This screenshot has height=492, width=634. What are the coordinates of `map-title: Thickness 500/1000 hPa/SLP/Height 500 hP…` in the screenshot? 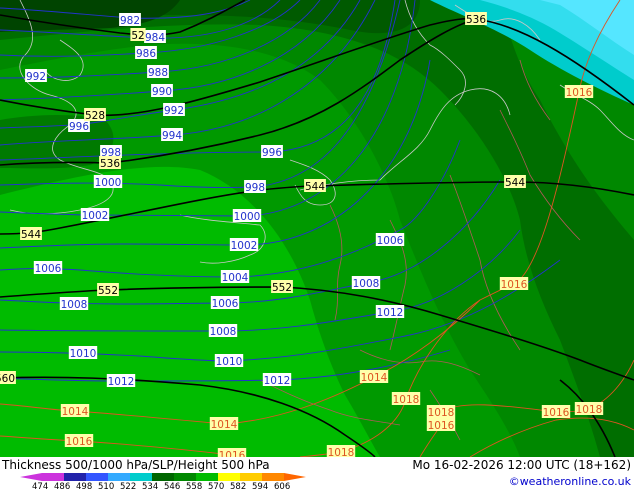 It's located at (136, 465).